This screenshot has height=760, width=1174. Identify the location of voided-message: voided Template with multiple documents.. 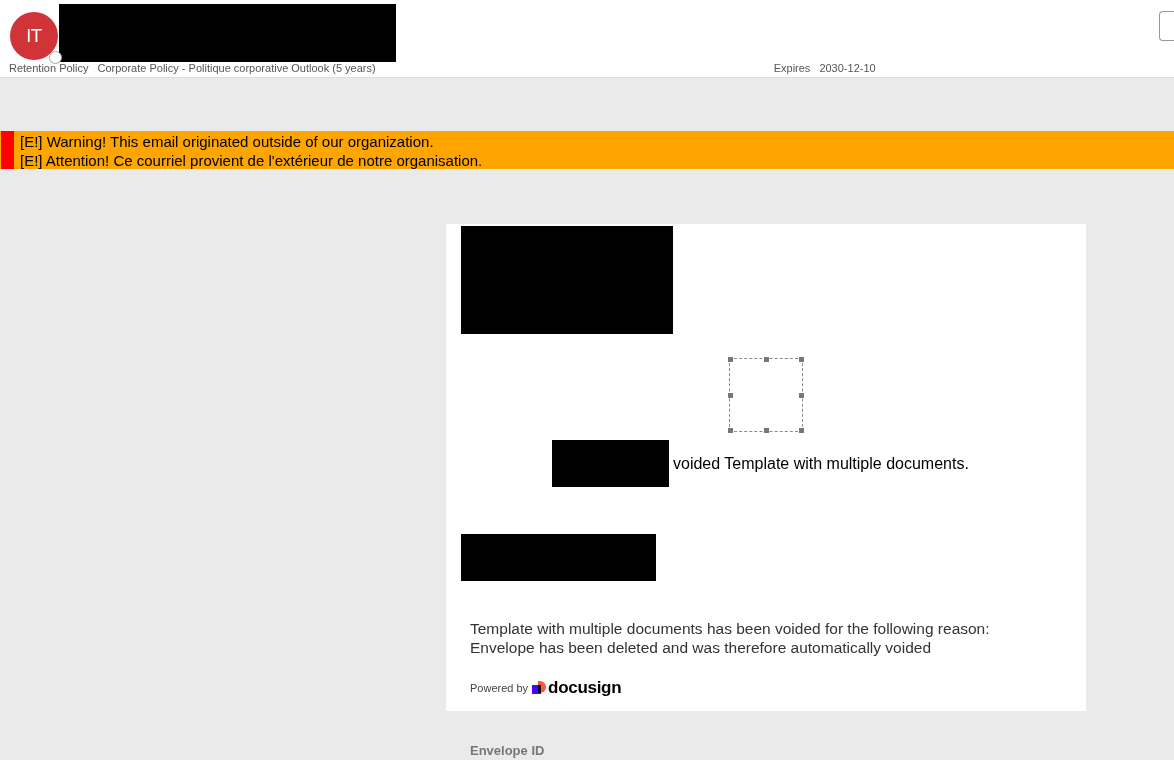
(821, 463).